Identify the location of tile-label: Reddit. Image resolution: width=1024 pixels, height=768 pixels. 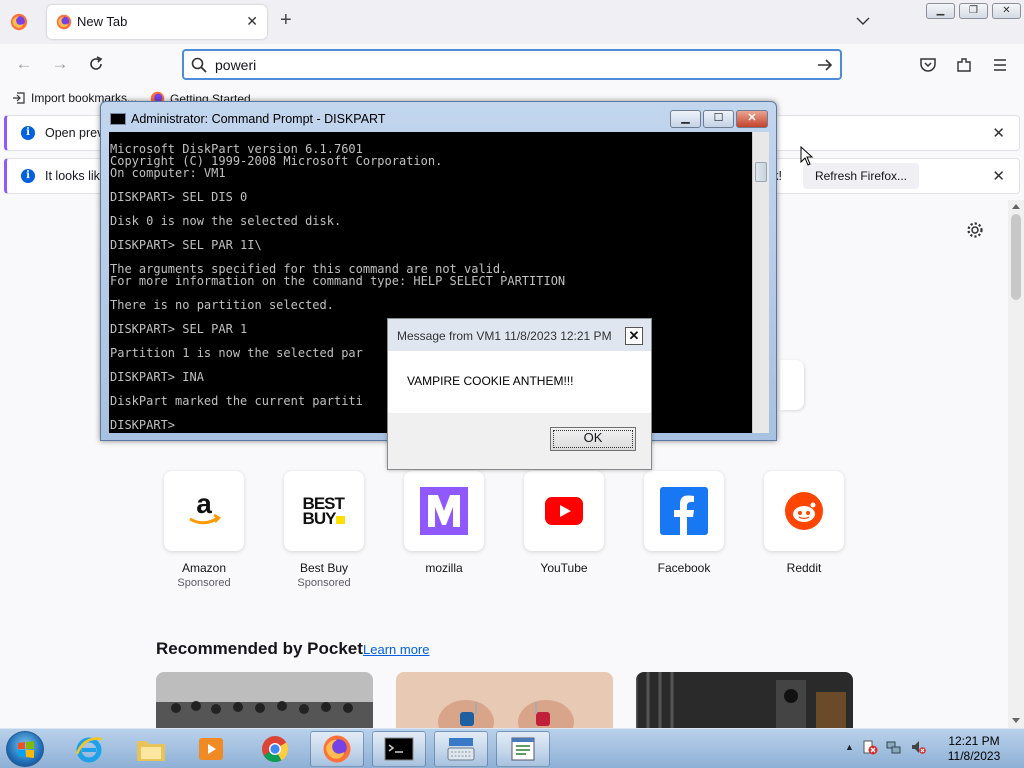
(804, 568).